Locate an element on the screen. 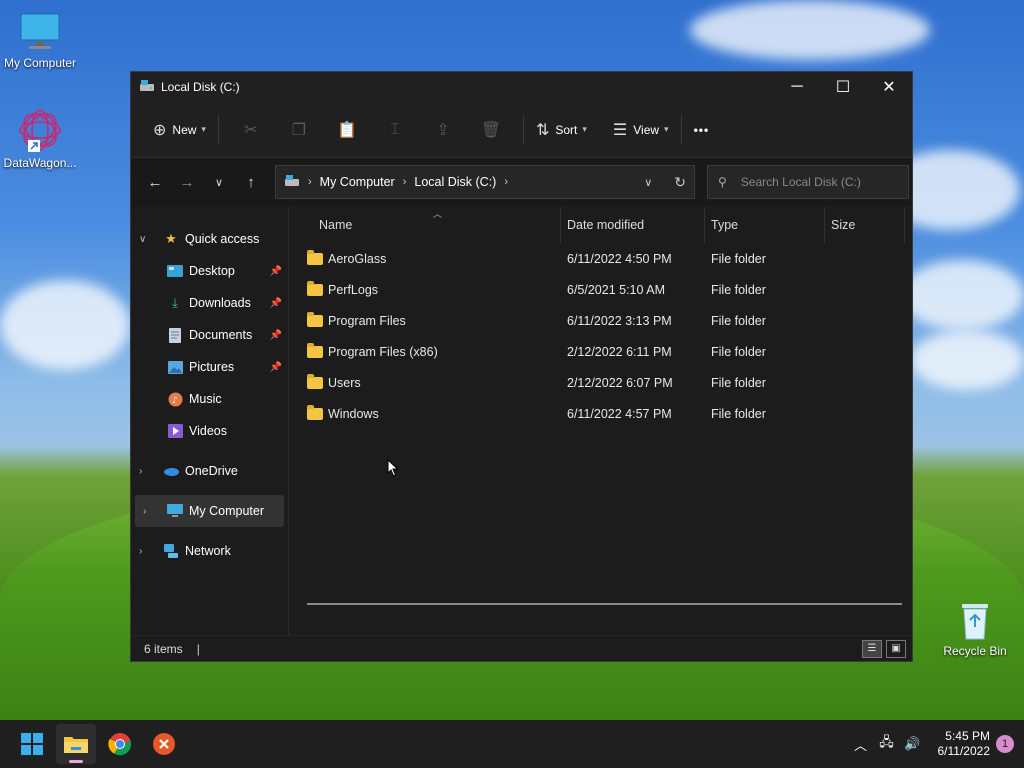 This screenshot has height=768, width=1024. breadcrumb-my-computer: My Computer is located at coordinates (357, 182).